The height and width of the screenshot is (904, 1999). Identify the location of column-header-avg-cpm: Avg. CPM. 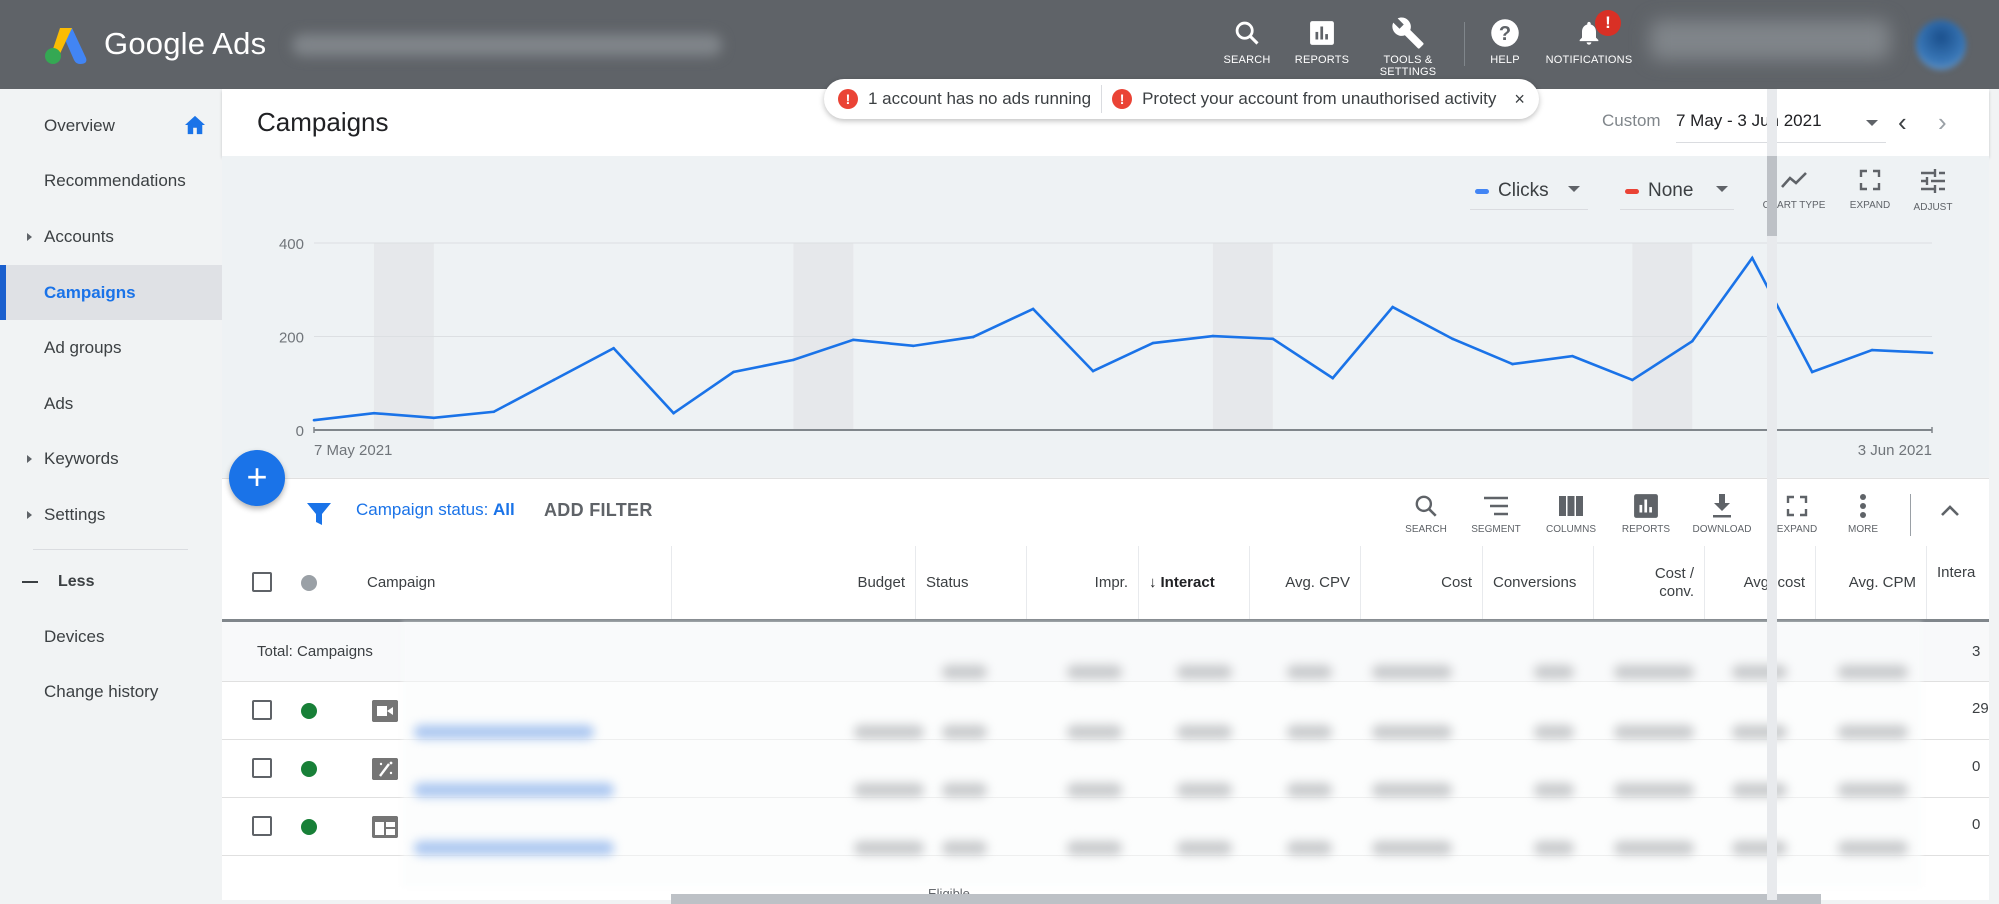
(1871, 582).